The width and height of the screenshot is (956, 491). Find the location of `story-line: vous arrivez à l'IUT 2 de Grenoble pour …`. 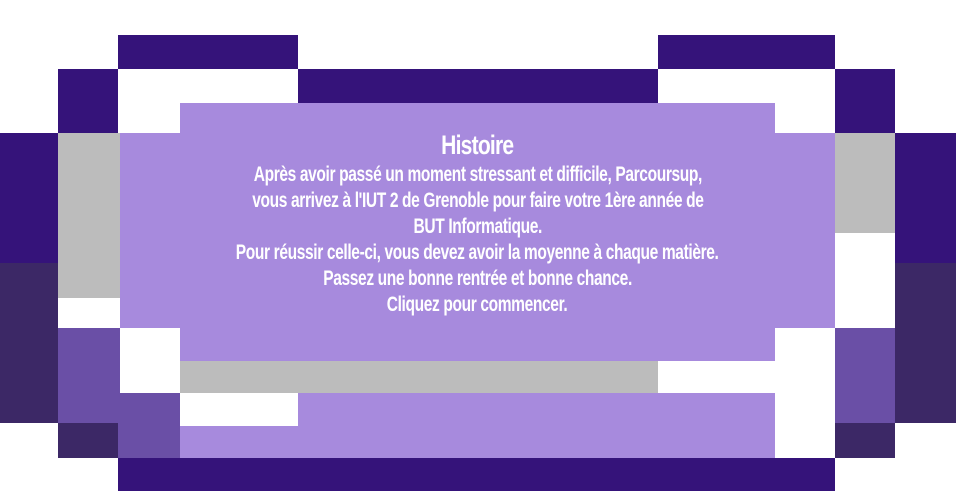

story-line: vous arrivez à l'IUT 2 de Grenoble pour … is located at coordinates (477, 200).